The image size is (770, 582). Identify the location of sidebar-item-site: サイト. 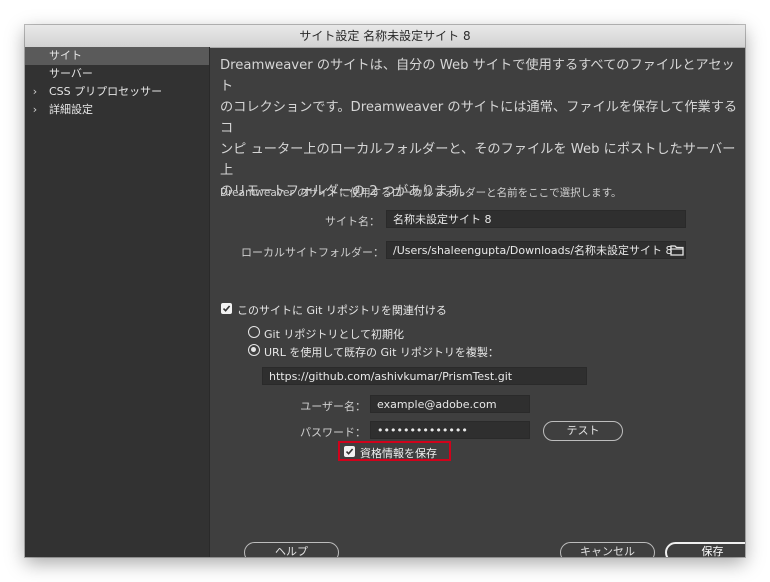
(117, 56).